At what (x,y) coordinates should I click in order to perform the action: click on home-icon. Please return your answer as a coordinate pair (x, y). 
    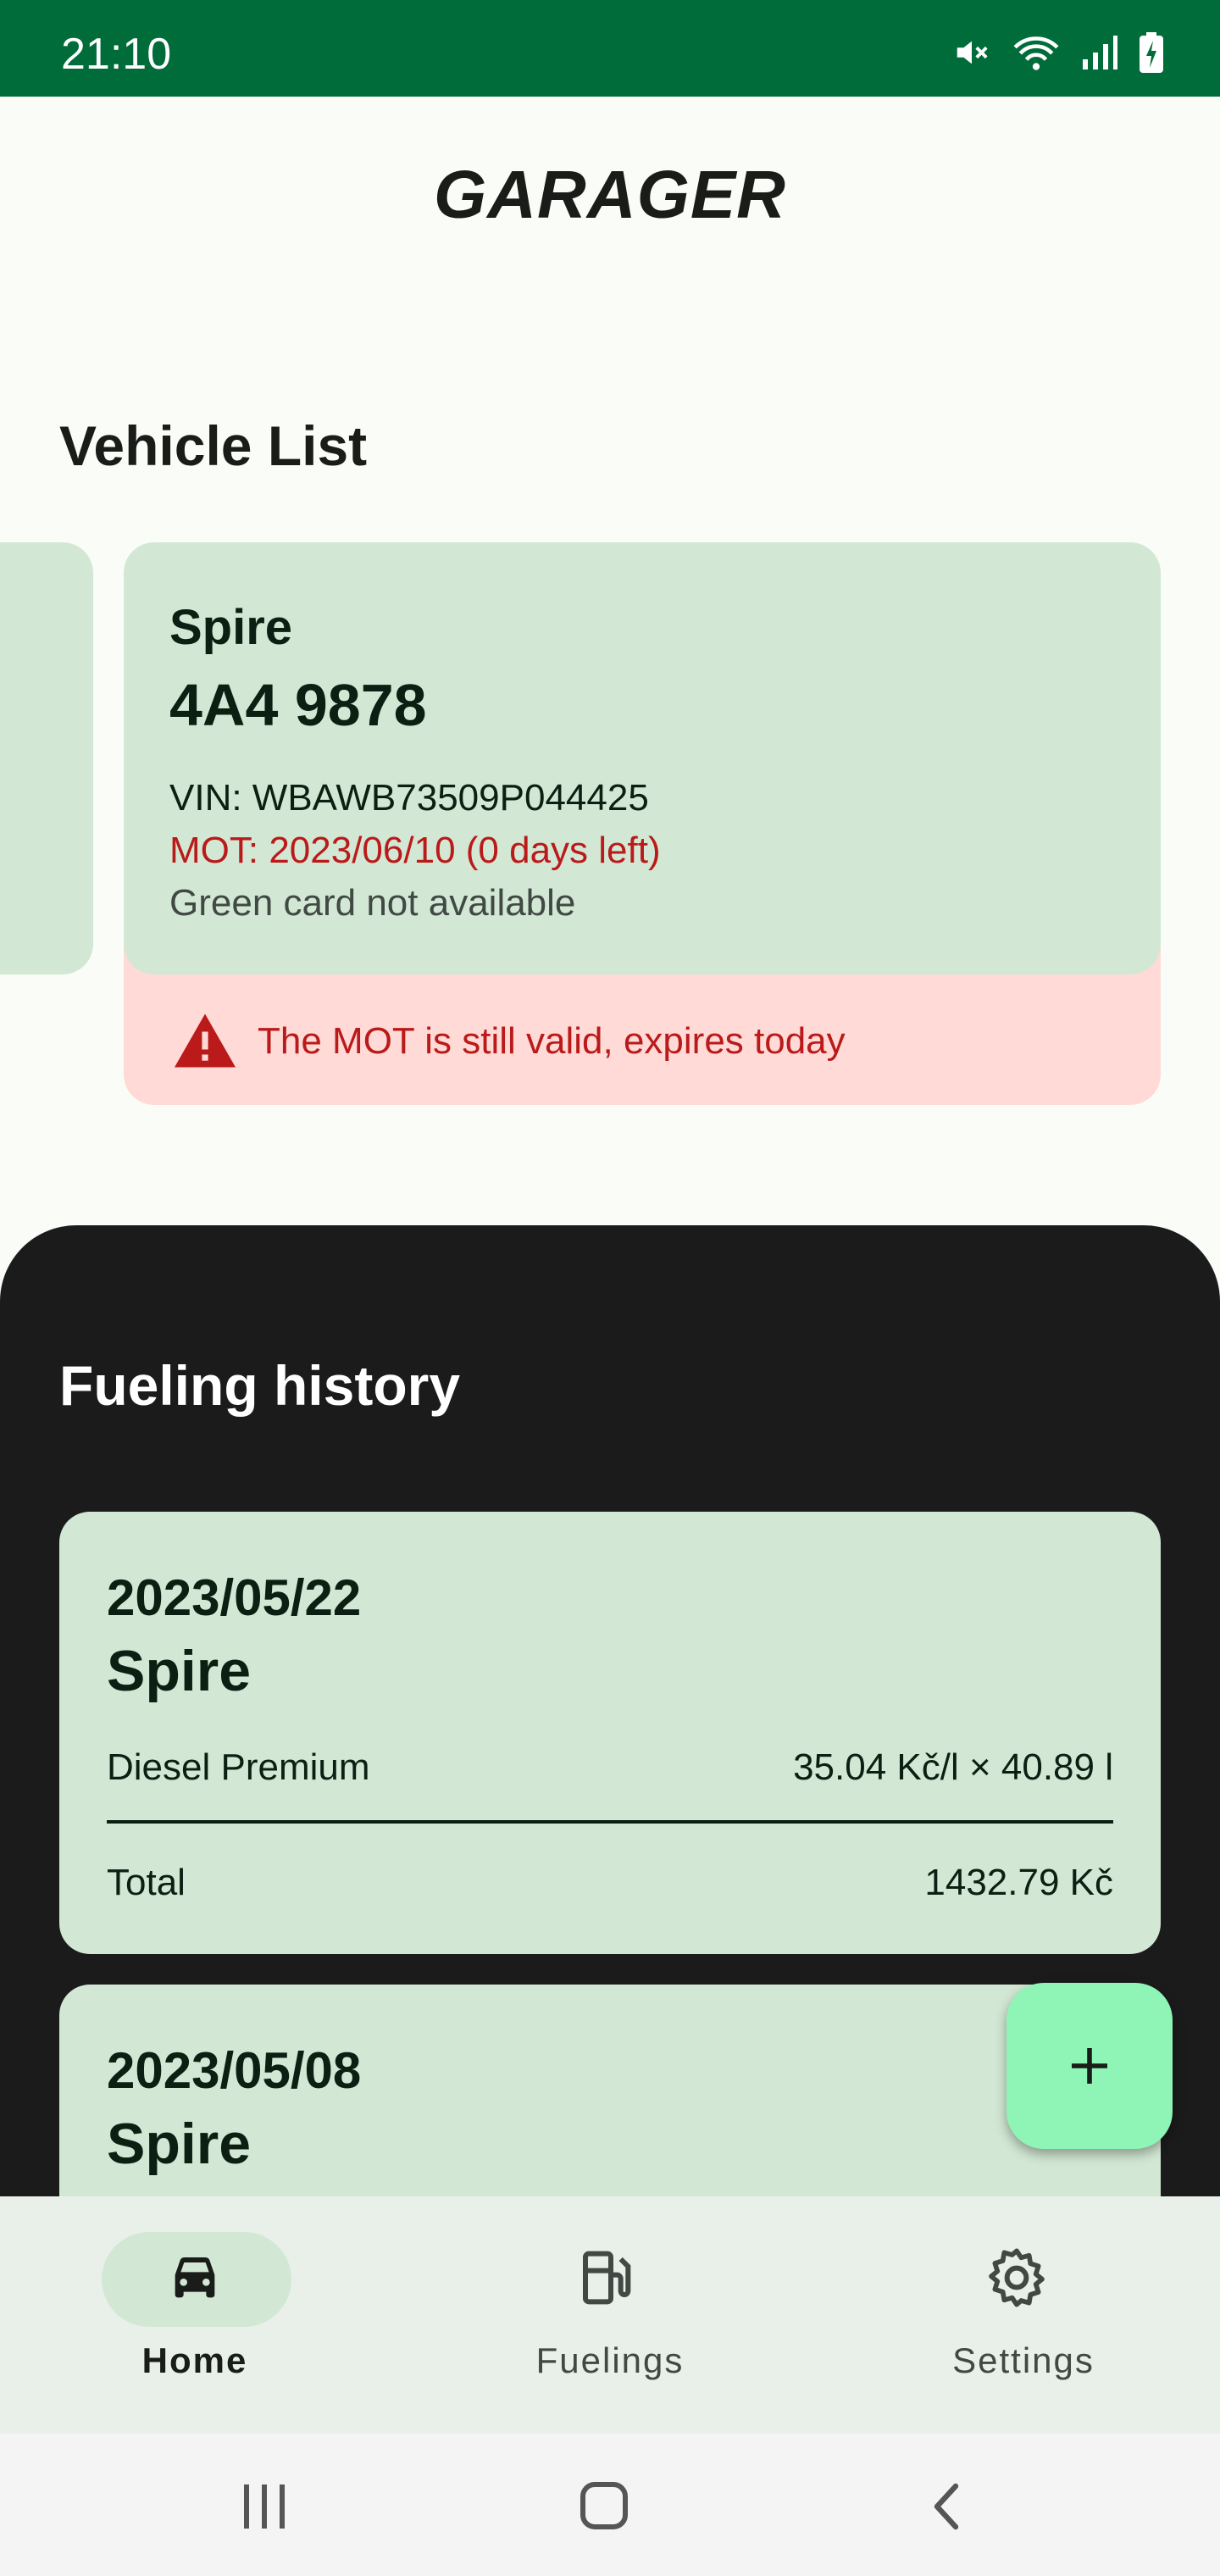
    Looking at the image, I should click on (604, 2505).